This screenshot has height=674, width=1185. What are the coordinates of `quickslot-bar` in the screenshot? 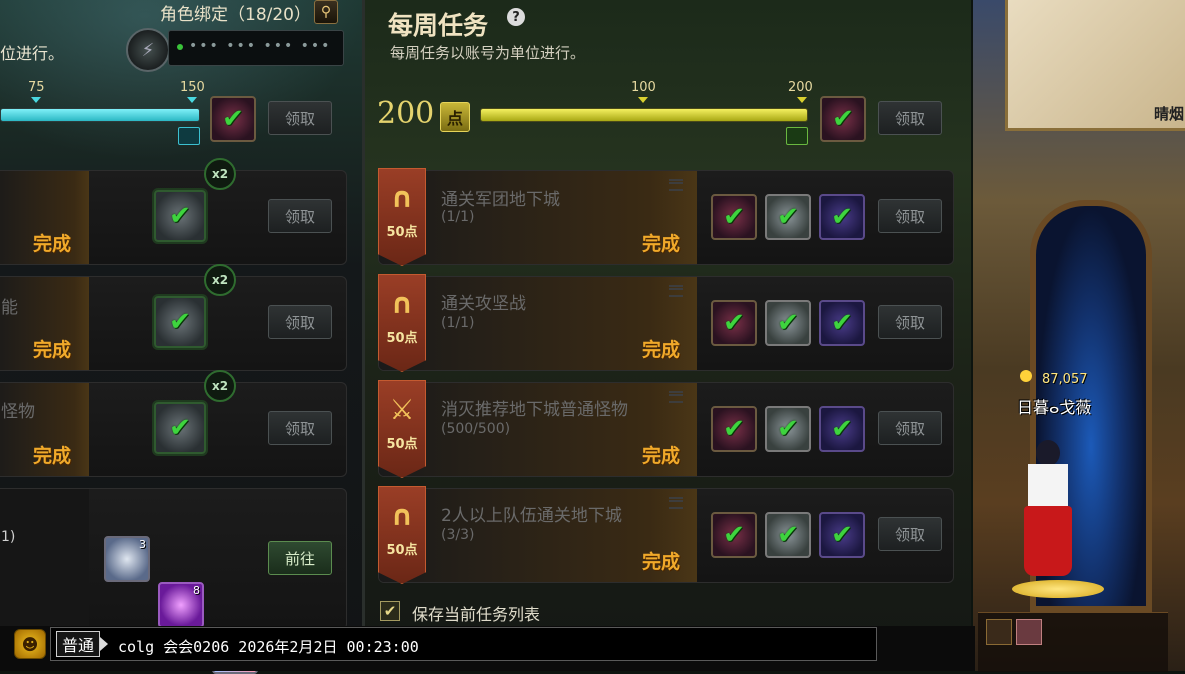 It's located at (1073, 642).